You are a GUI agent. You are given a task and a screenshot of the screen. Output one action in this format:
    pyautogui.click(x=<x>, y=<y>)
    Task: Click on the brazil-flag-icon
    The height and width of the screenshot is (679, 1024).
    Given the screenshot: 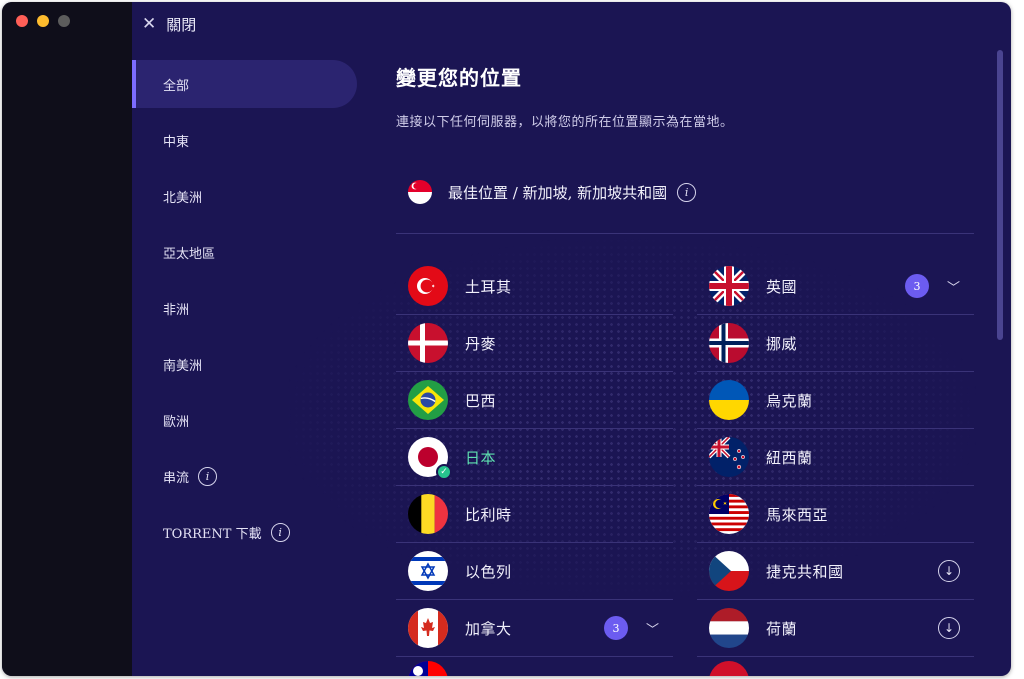 What is the action you would take?
    pyautogui.click(x=428, y=400)
    